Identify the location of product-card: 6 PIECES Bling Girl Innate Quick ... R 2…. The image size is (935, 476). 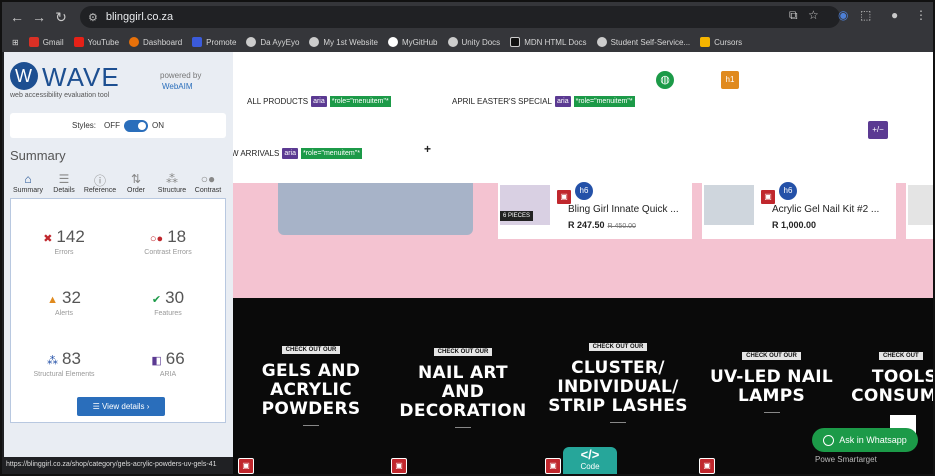
(595, 211).